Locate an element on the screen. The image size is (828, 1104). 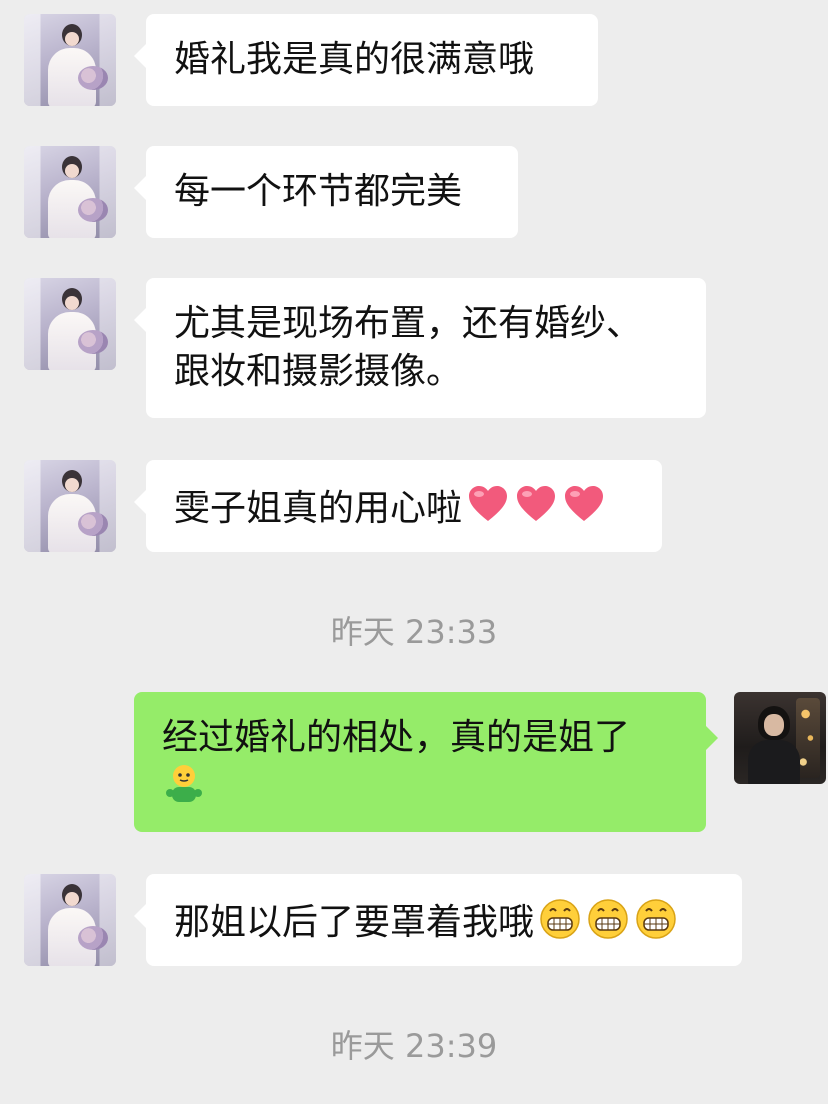
message-text: 那姐以后了要罩着我哦 is located at coordinates (354, 922).